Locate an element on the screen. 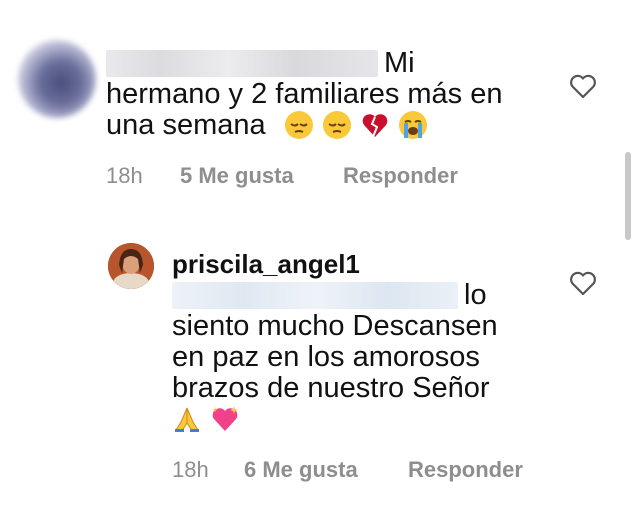 This screenshot has width=640, height=530. comment-text-line: siento mucho Descansen is located at coordinates (335, 326).